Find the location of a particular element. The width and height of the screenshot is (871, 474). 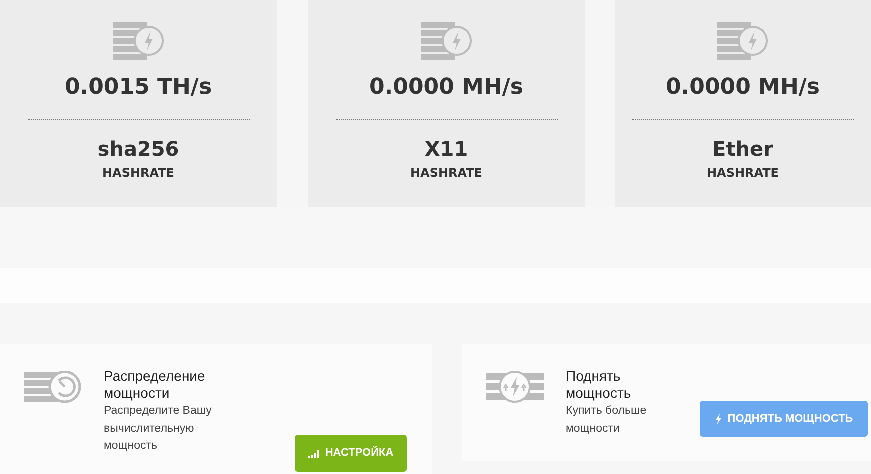

server-gauge-icon is located at coordinates (53, 387).